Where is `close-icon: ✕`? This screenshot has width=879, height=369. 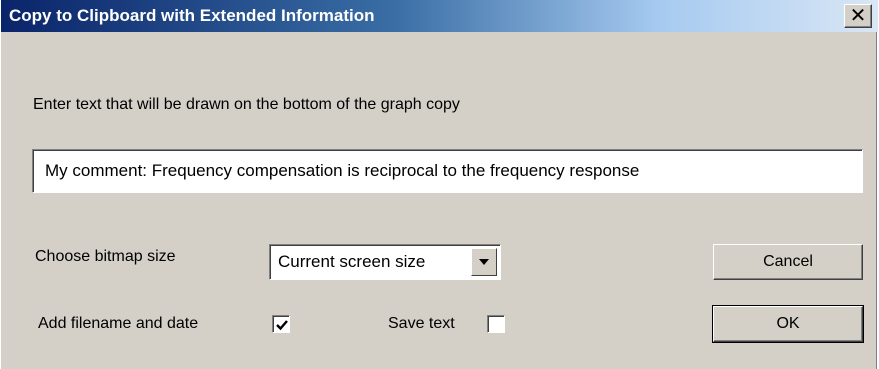 close-icon: ✕ is located at coordinates (858, 15).